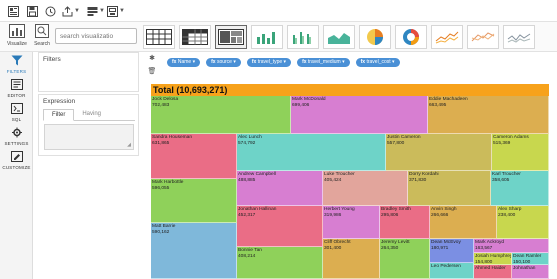 This screenshot has width=557, height=279. Describe the element at coordinates (452, 271) in the screenshot. I see `treemap-cell: Leo Pedersen` at that location.